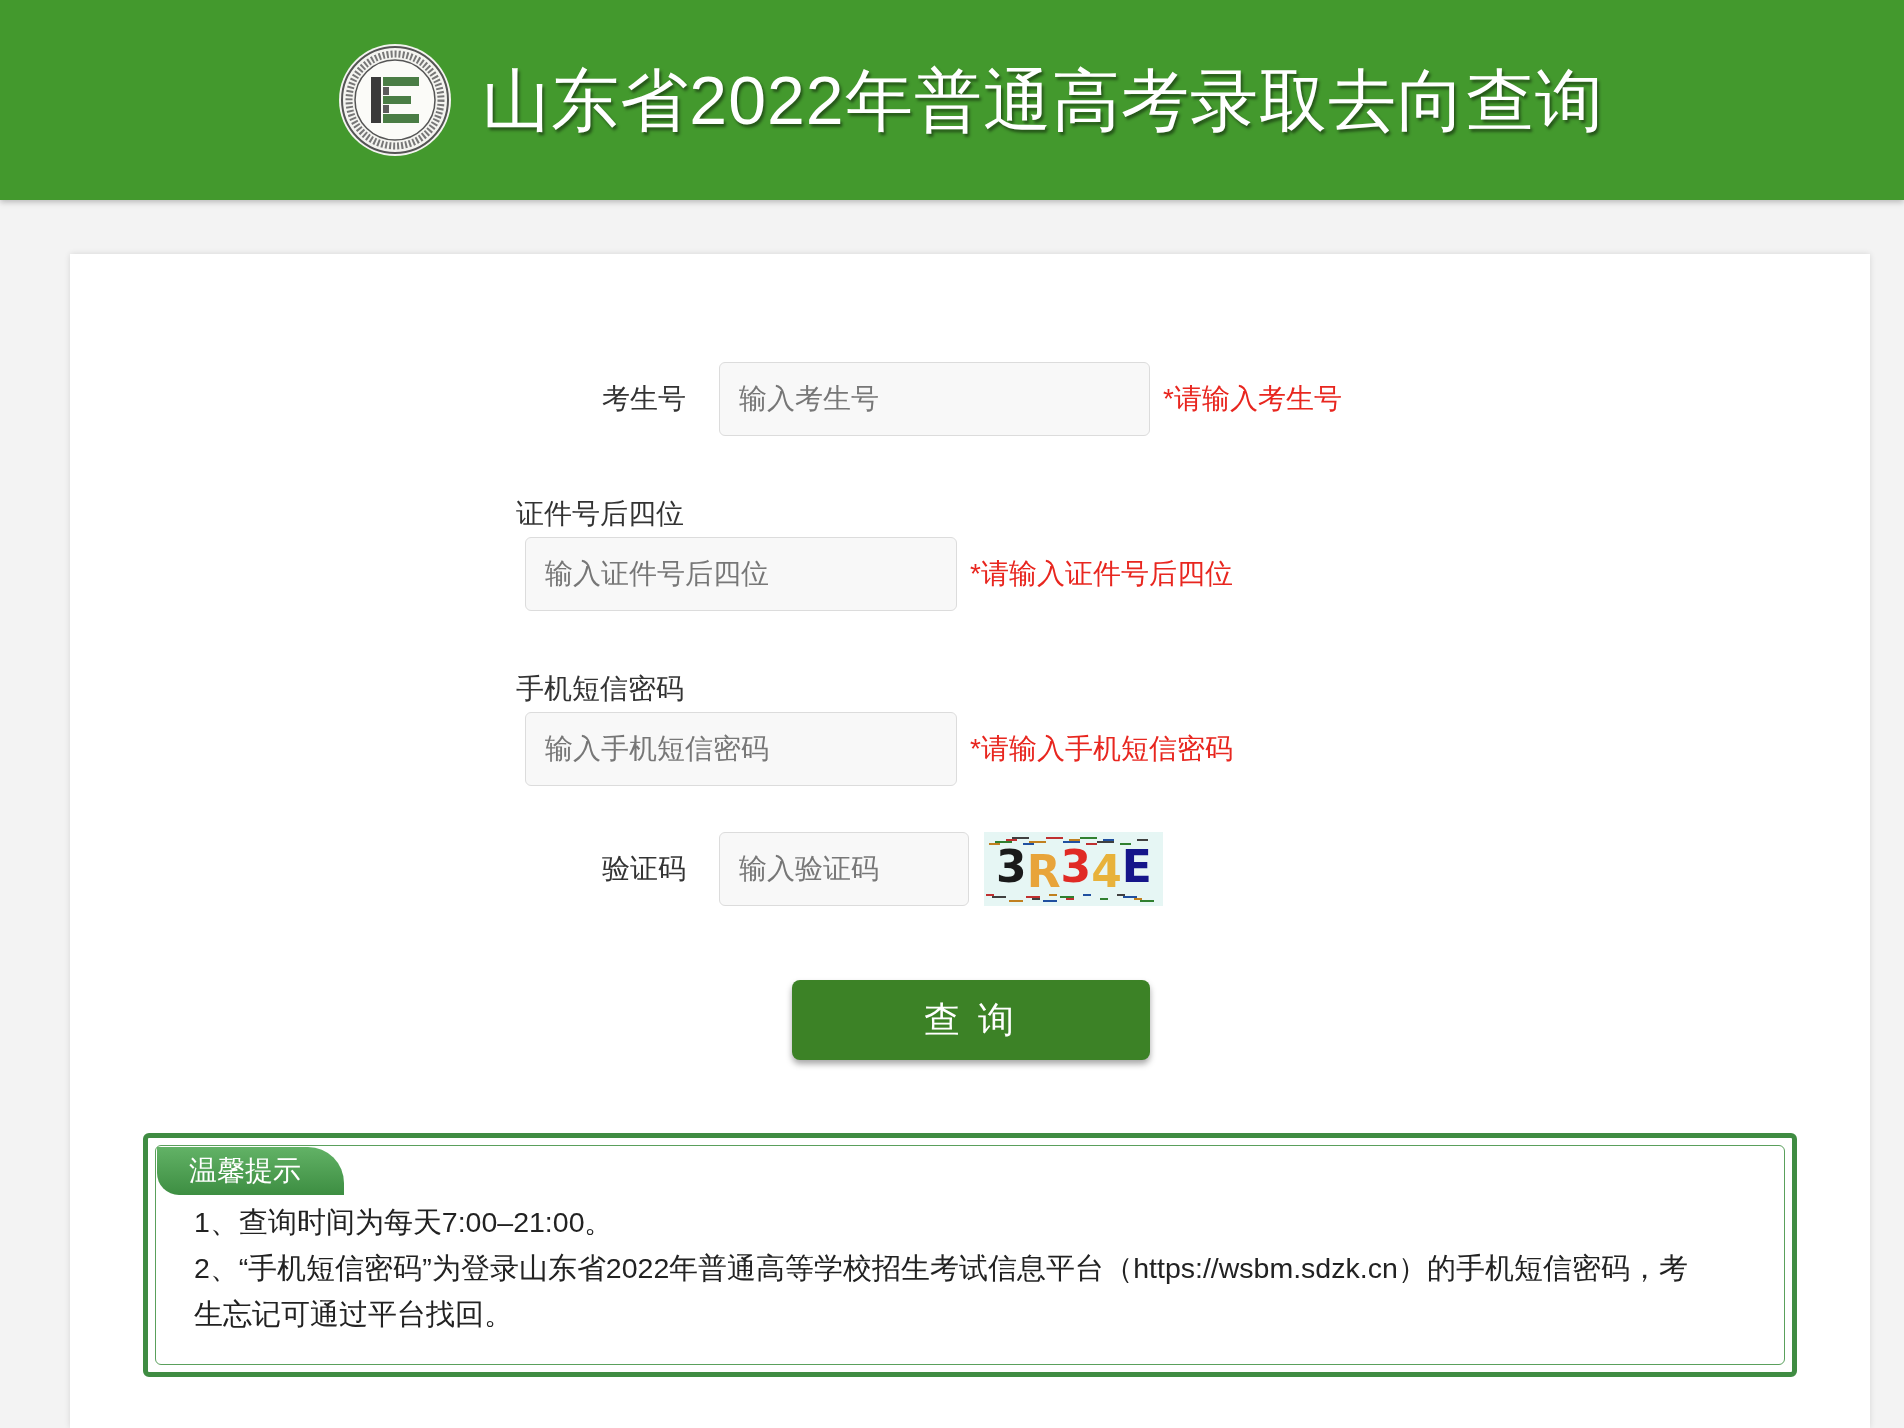 The width and height of the screenshot is (1904, 1428). What do you see at coordinates (1252, 399) in the screenshot?
I see `required-hint: *请输入考生号` at bounding box center [1252, 399].